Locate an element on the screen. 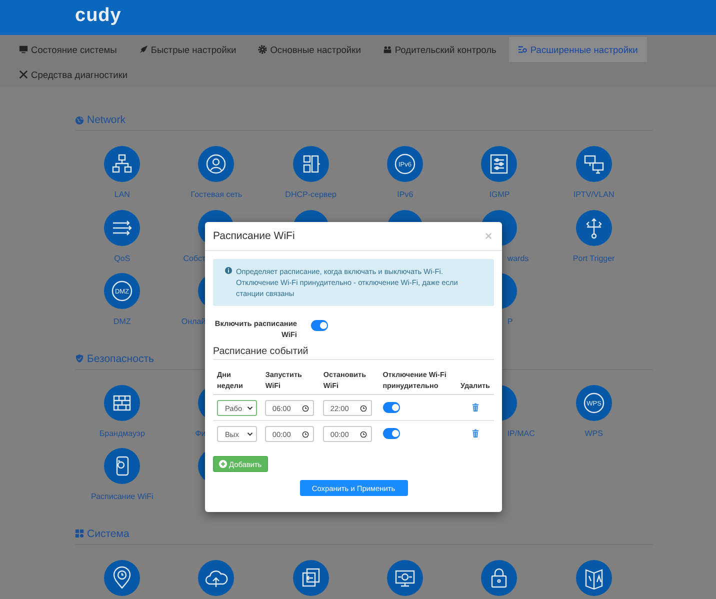 The image size is (716, 599). nav-tab: Состояние системы is located at coordinates (68, 49).